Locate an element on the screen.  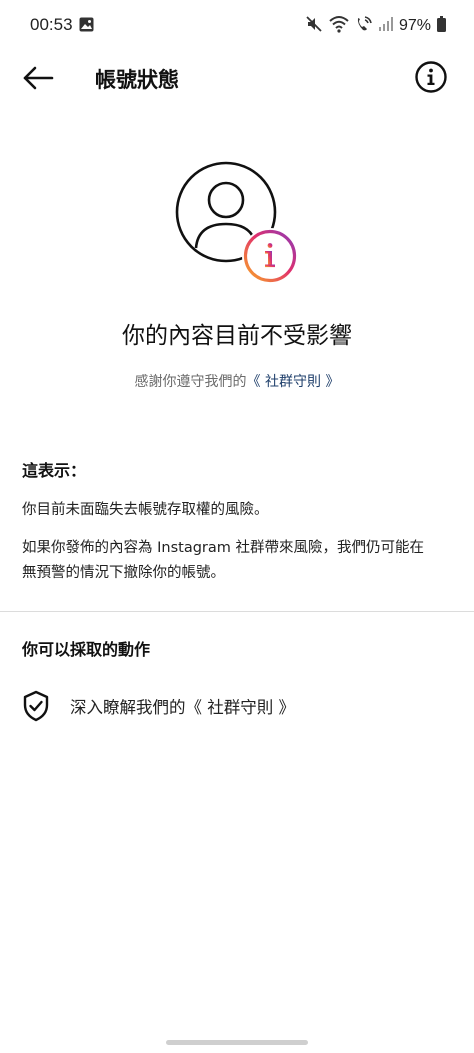
meaning-heading: 這表示： is located at coordinates (54, 470).